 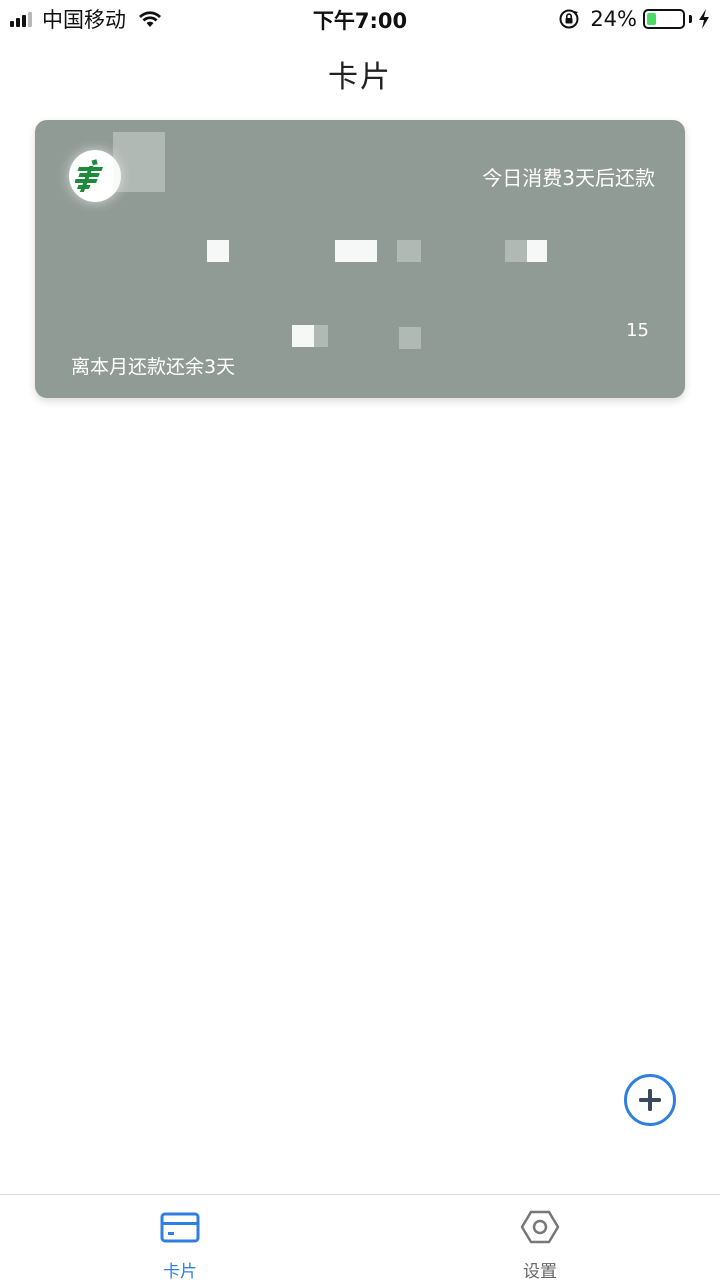 What do you see at coordinates (637, 330) in the screenshot?
I see `billing-day: 15` at bounding box center [637, 330].